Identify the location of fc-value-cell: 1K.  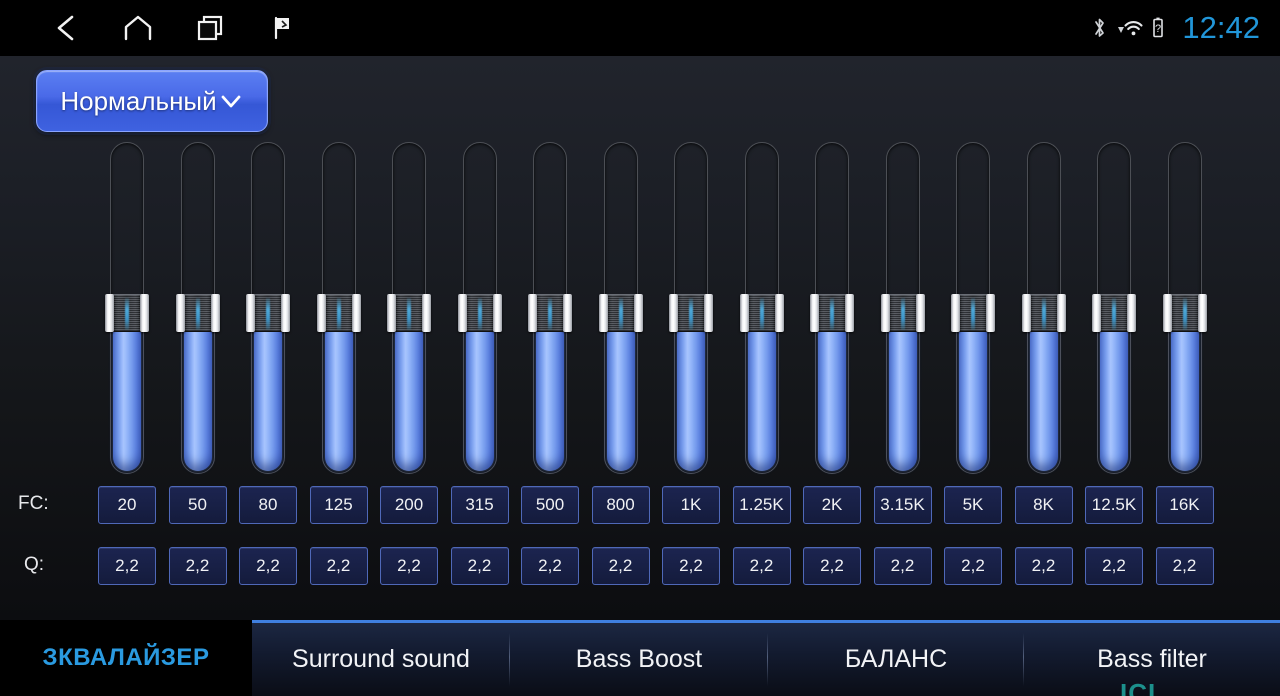
(691, 505).